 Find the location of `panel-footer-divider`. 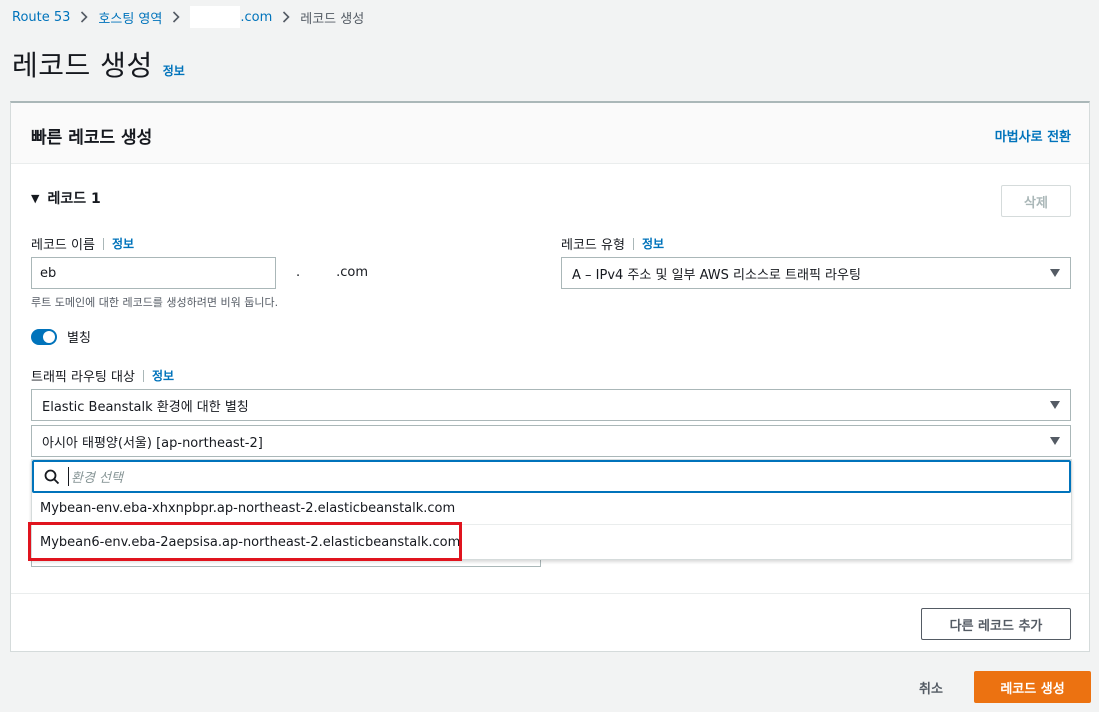

panel-footer-divider is located at coordinates (550, 593).